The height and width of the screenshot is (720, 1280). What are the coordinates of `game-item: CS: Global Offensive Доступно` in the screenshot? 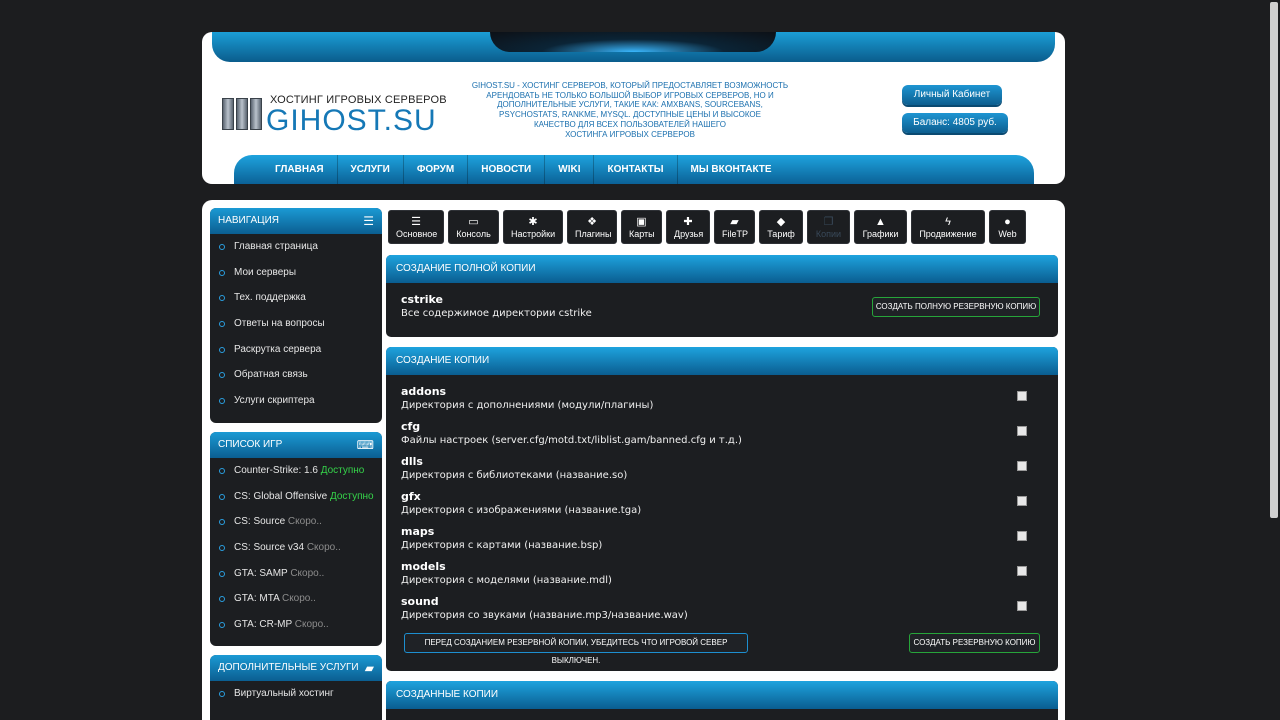 It's located at (296, 497).